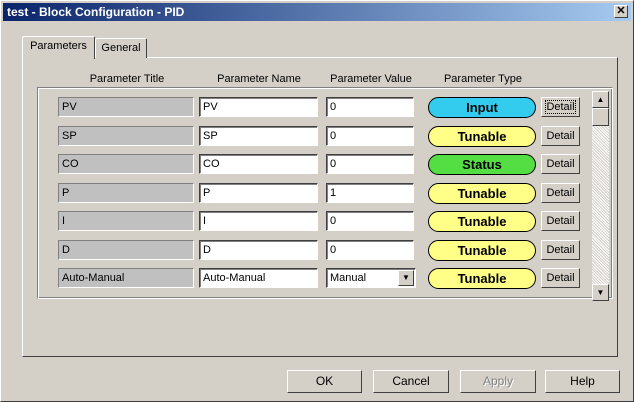 The height and width of the screenshot is (402, 634). I want to click on vertical-scrollbar: ▲ ▼, so click(600, 196).